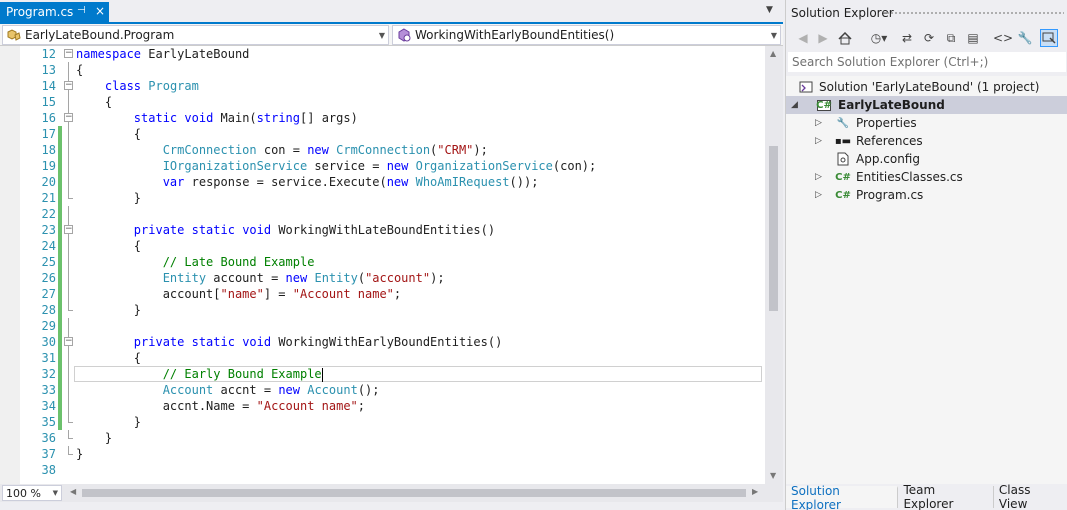 The height and width of the screenshot is (510, 1067). What do you see at coordinates (842, 497) in the screenshot?
I see `tab-solution-explorer: Solution Explorer` at bounding box center [842, 497].